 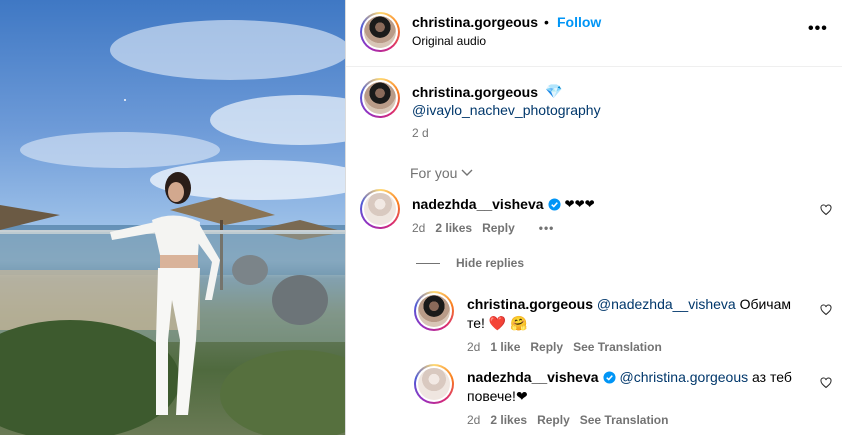 What do you see at coordinates (467, 172) in the screenshot?
I see `chevron-down-icon` at bounding box center [467, 172].